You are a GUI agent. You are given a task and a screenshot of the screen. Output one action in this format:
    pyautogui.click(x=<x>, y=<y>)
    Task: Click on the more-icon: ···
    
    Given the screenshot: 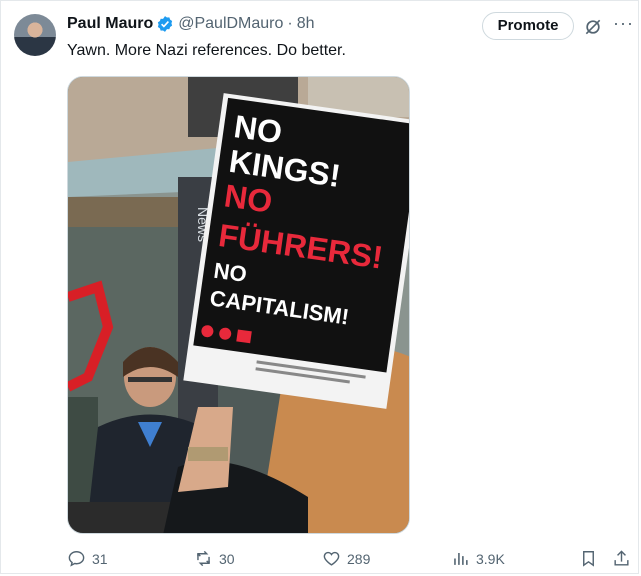 What is the action you would take?
    pyautogui.click(x=623, y=23)
    